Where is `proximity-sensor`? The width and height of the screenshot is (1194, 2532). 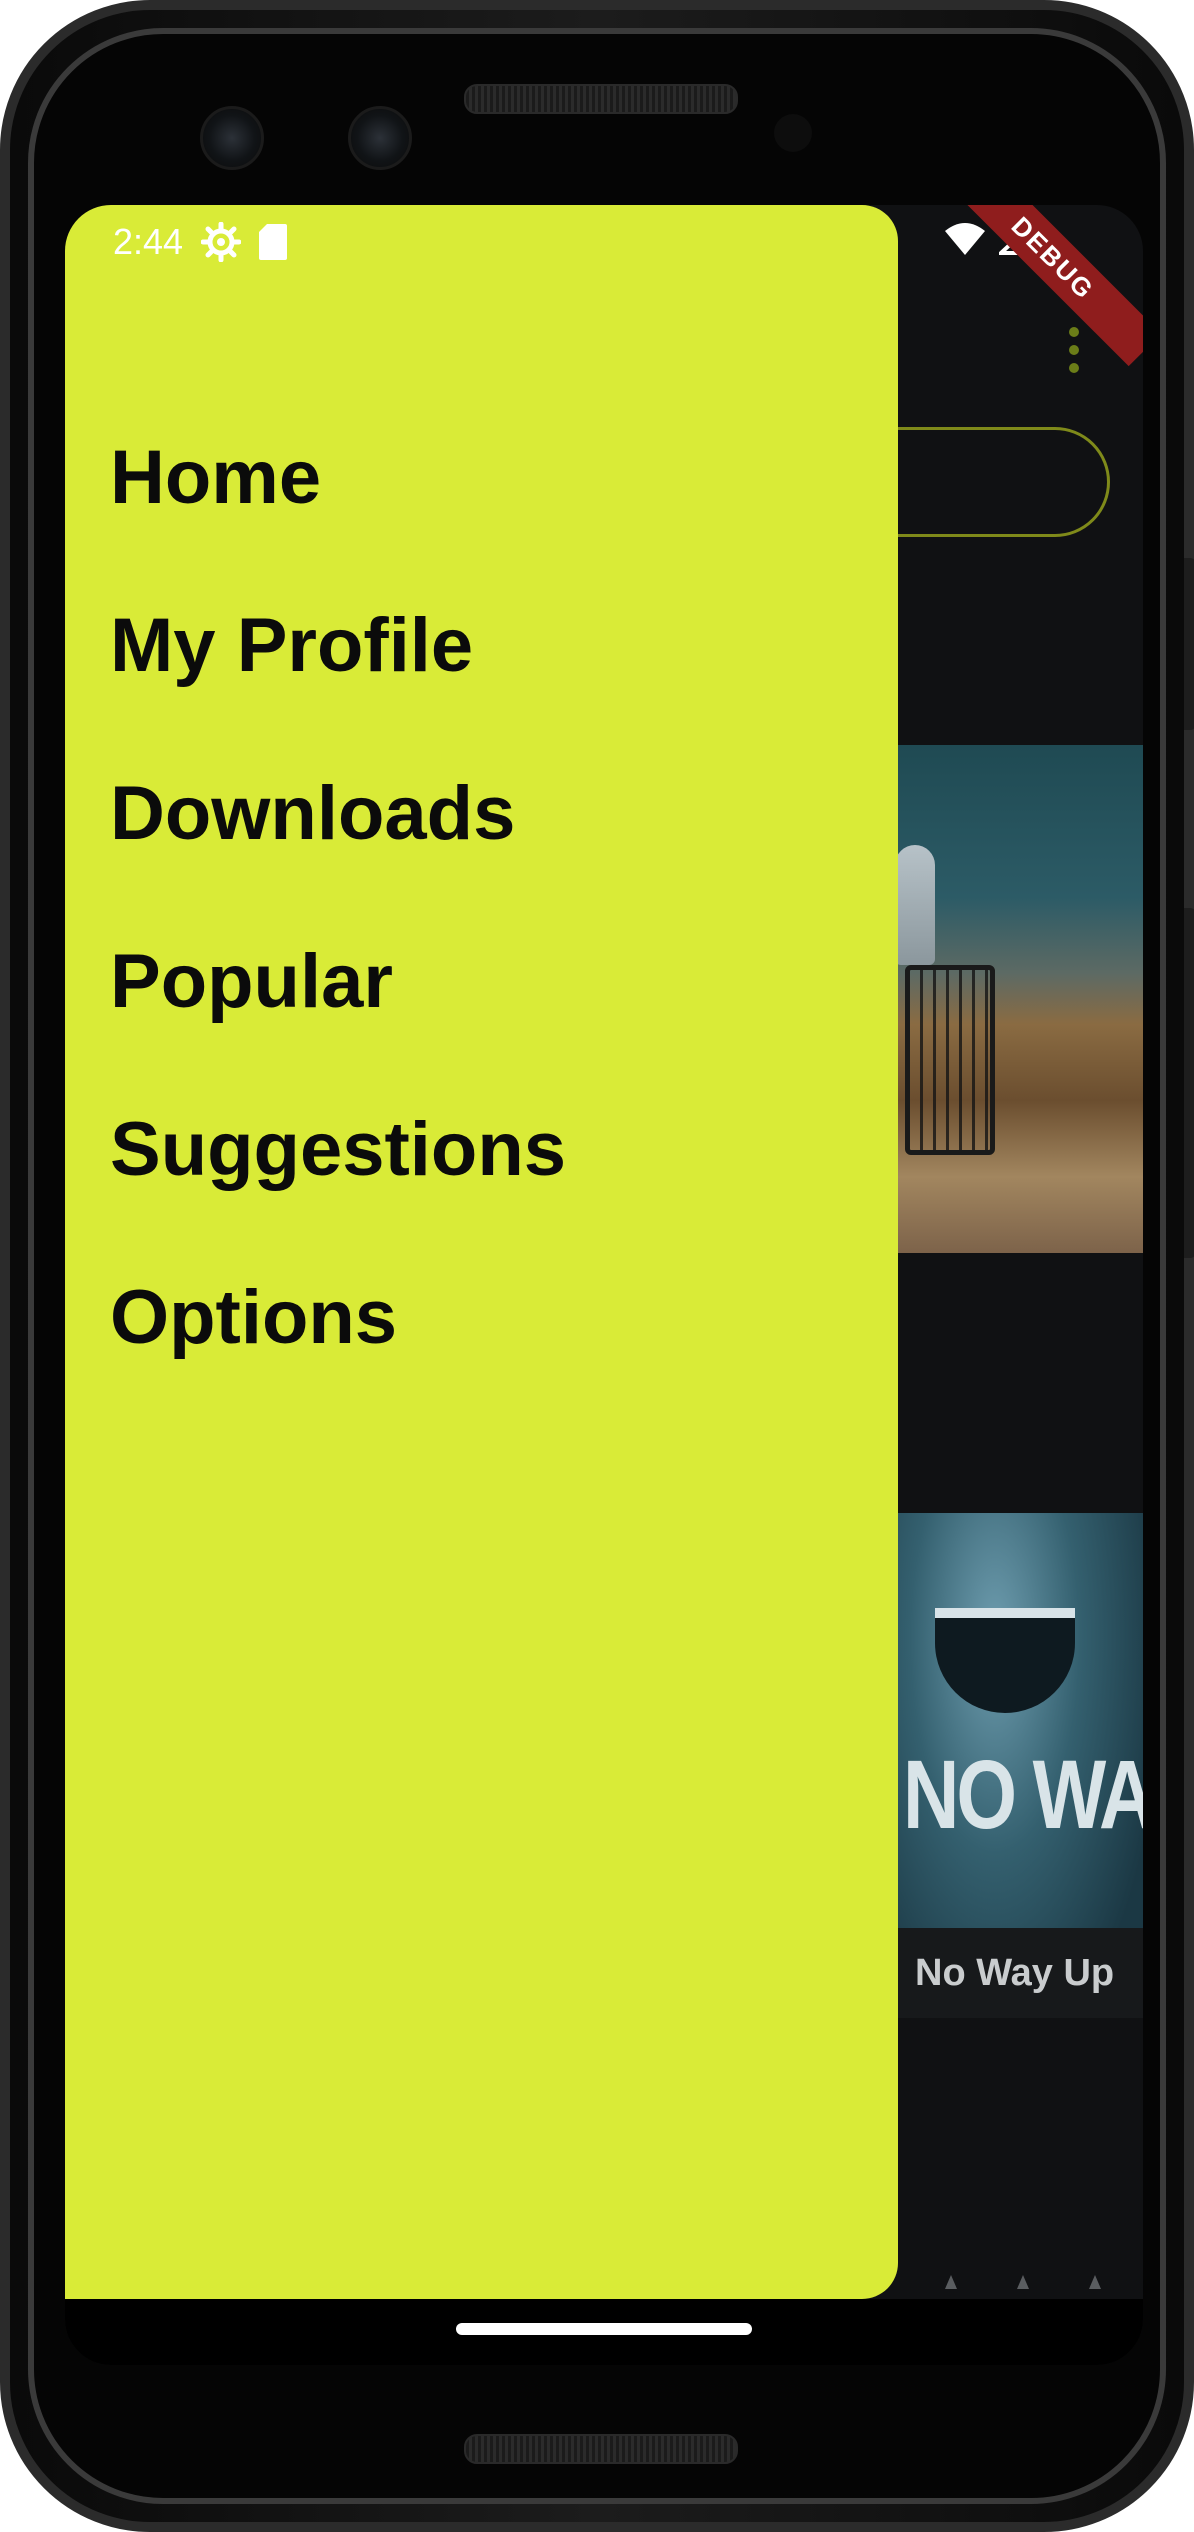 proximity-sensor is located at coordinates (793, 133).